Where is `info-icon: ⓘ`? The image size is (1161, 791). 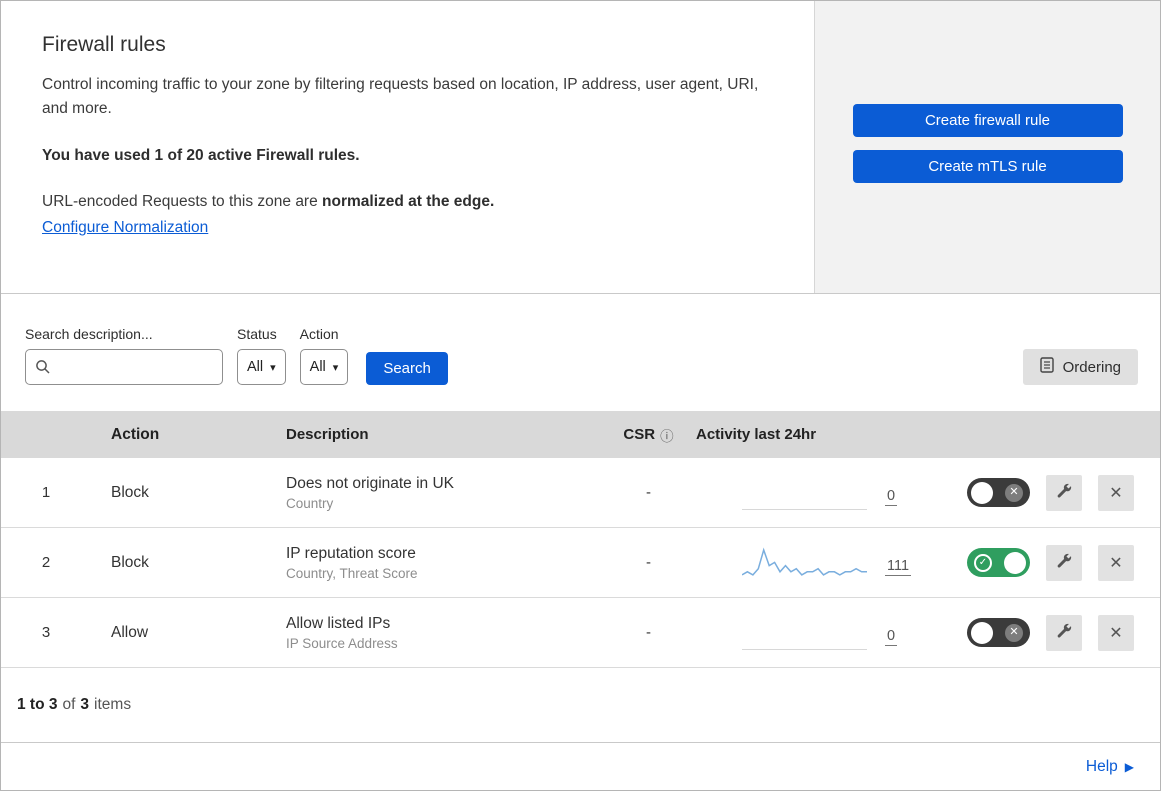
info-icon: ⓘ is located at coordinates (667, 435).